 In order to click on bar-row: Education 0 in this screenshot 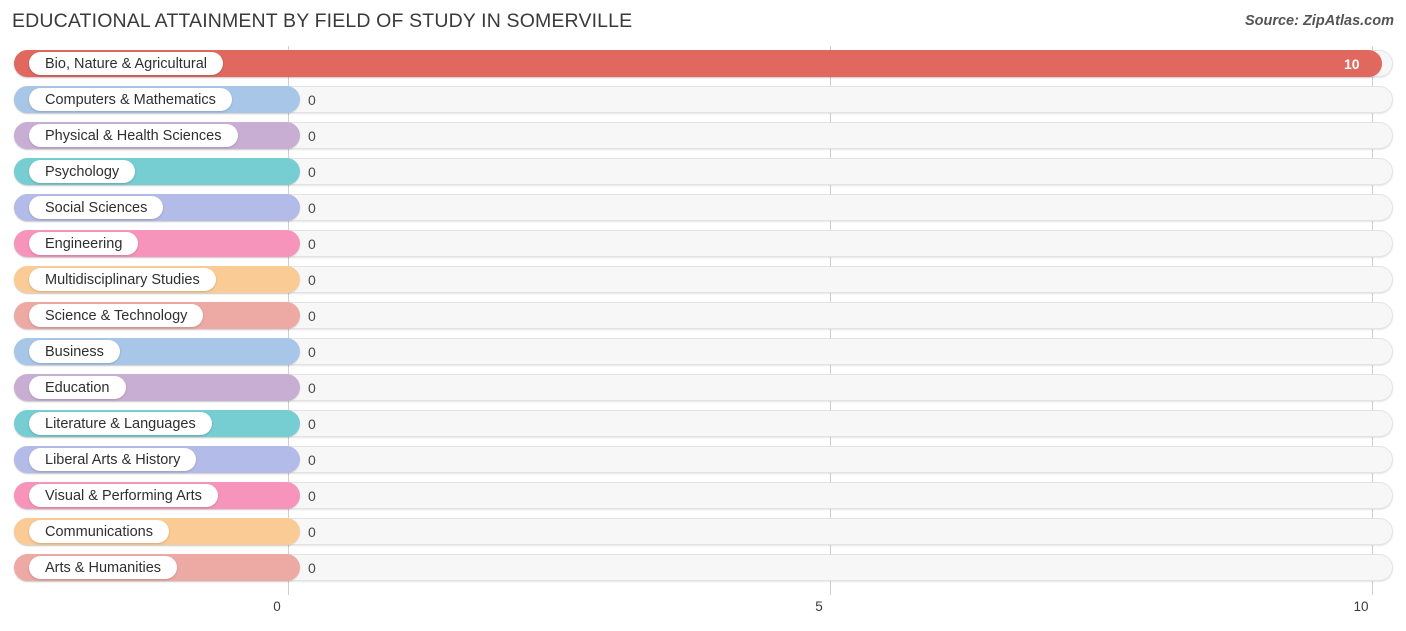, I will do `click(703, 387)`.